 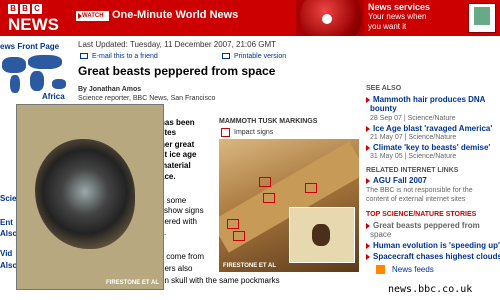 I want to click on agu-link: AGU Fall 2007, so click(x=396, y=180).